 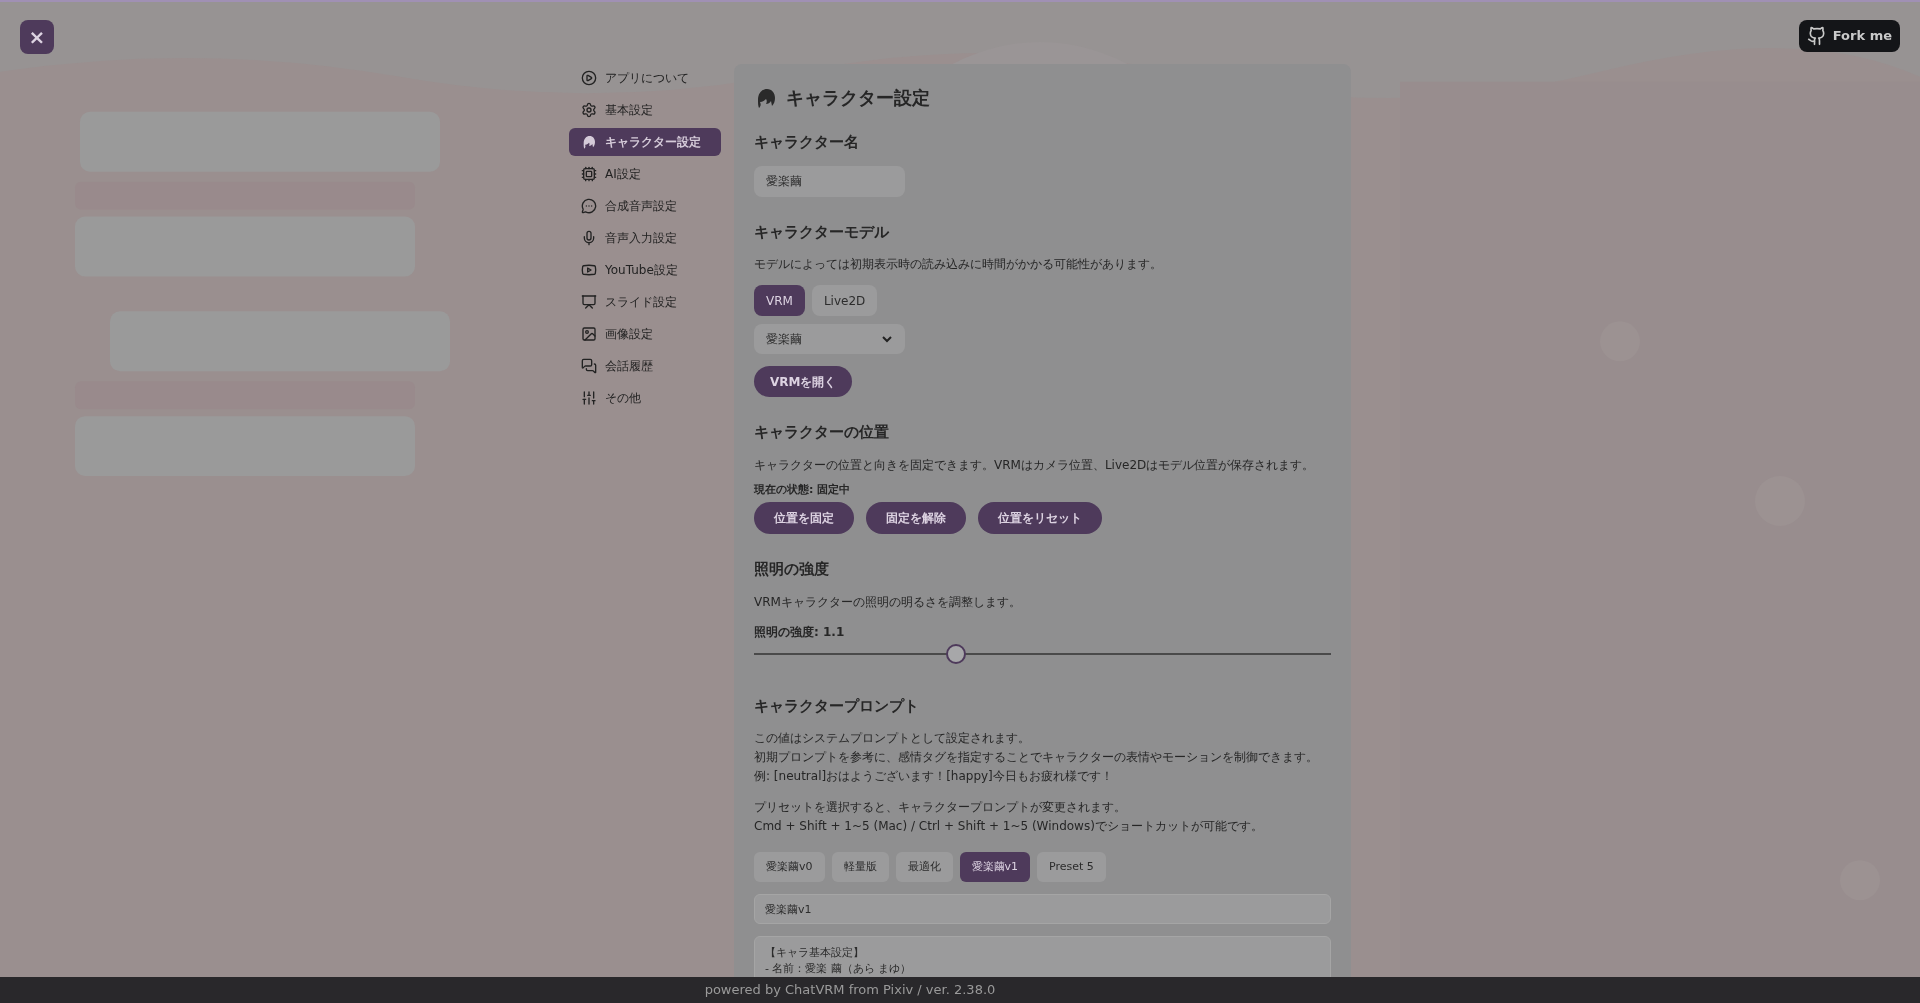 I want to click on image-icon, so click(x=589, y=334).